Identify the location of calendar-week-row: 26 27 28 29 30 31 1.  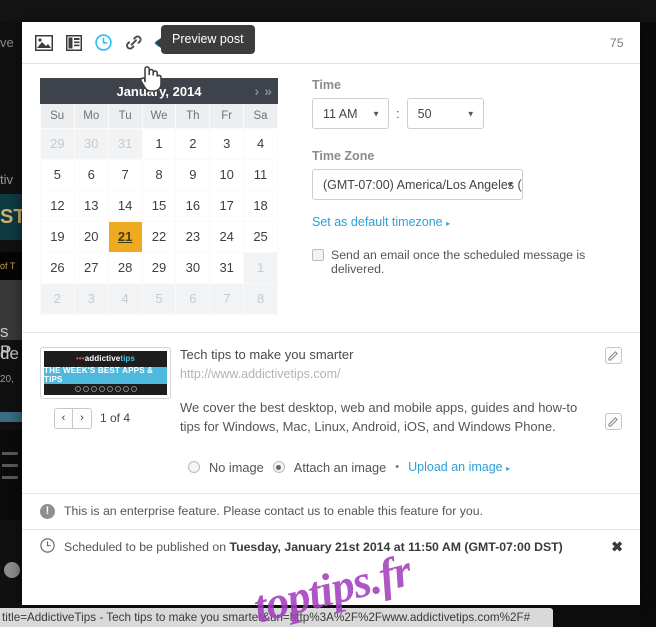
(159, 267).